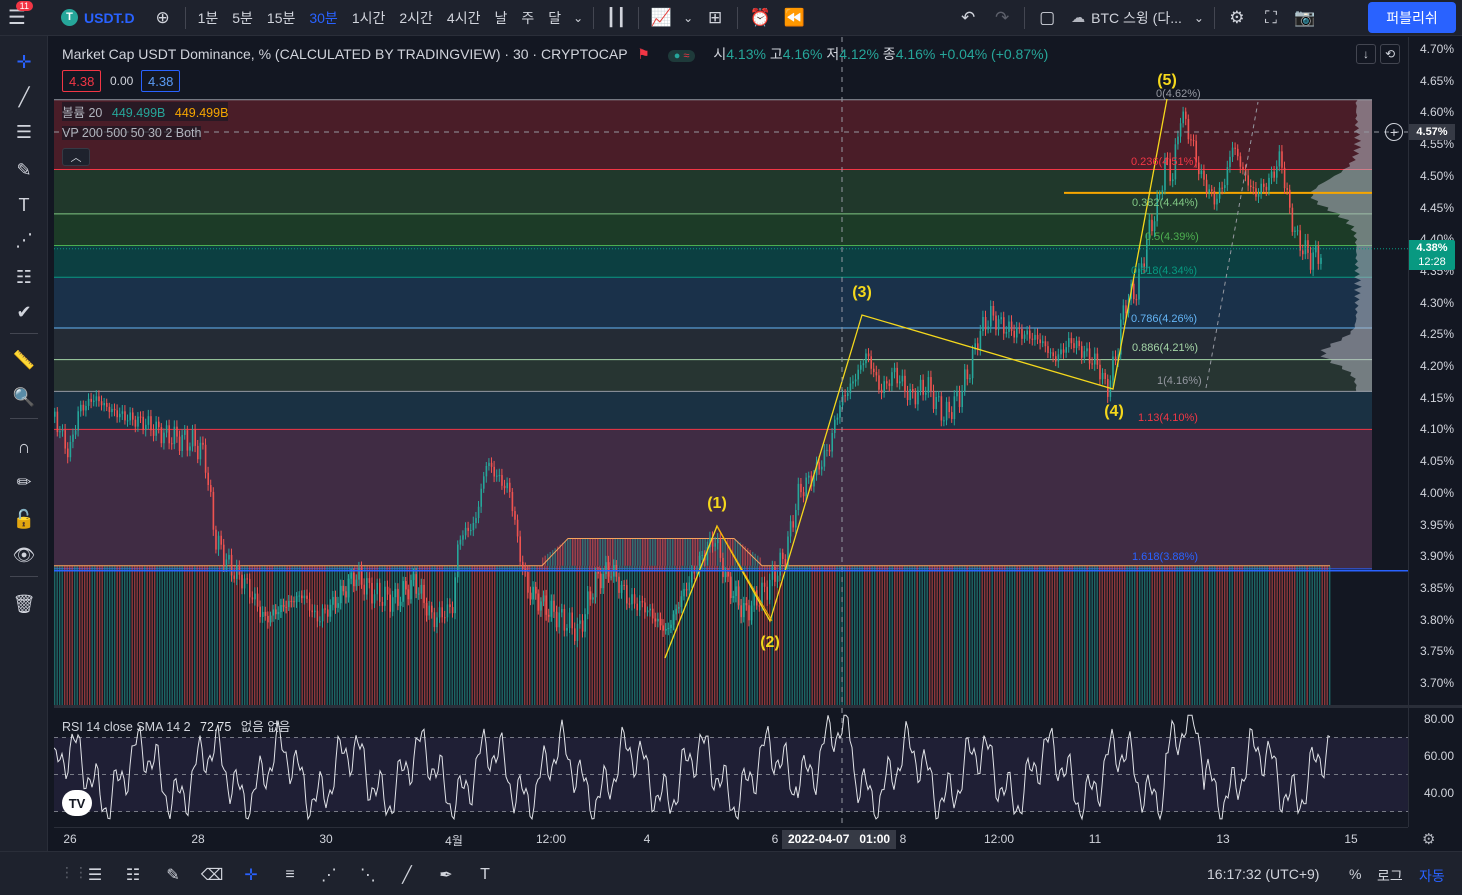  What do you see at coordinates (98, 18) in the screenshot?
I see `symbol-search: T USDT.D` at bounding box center [98, 18].